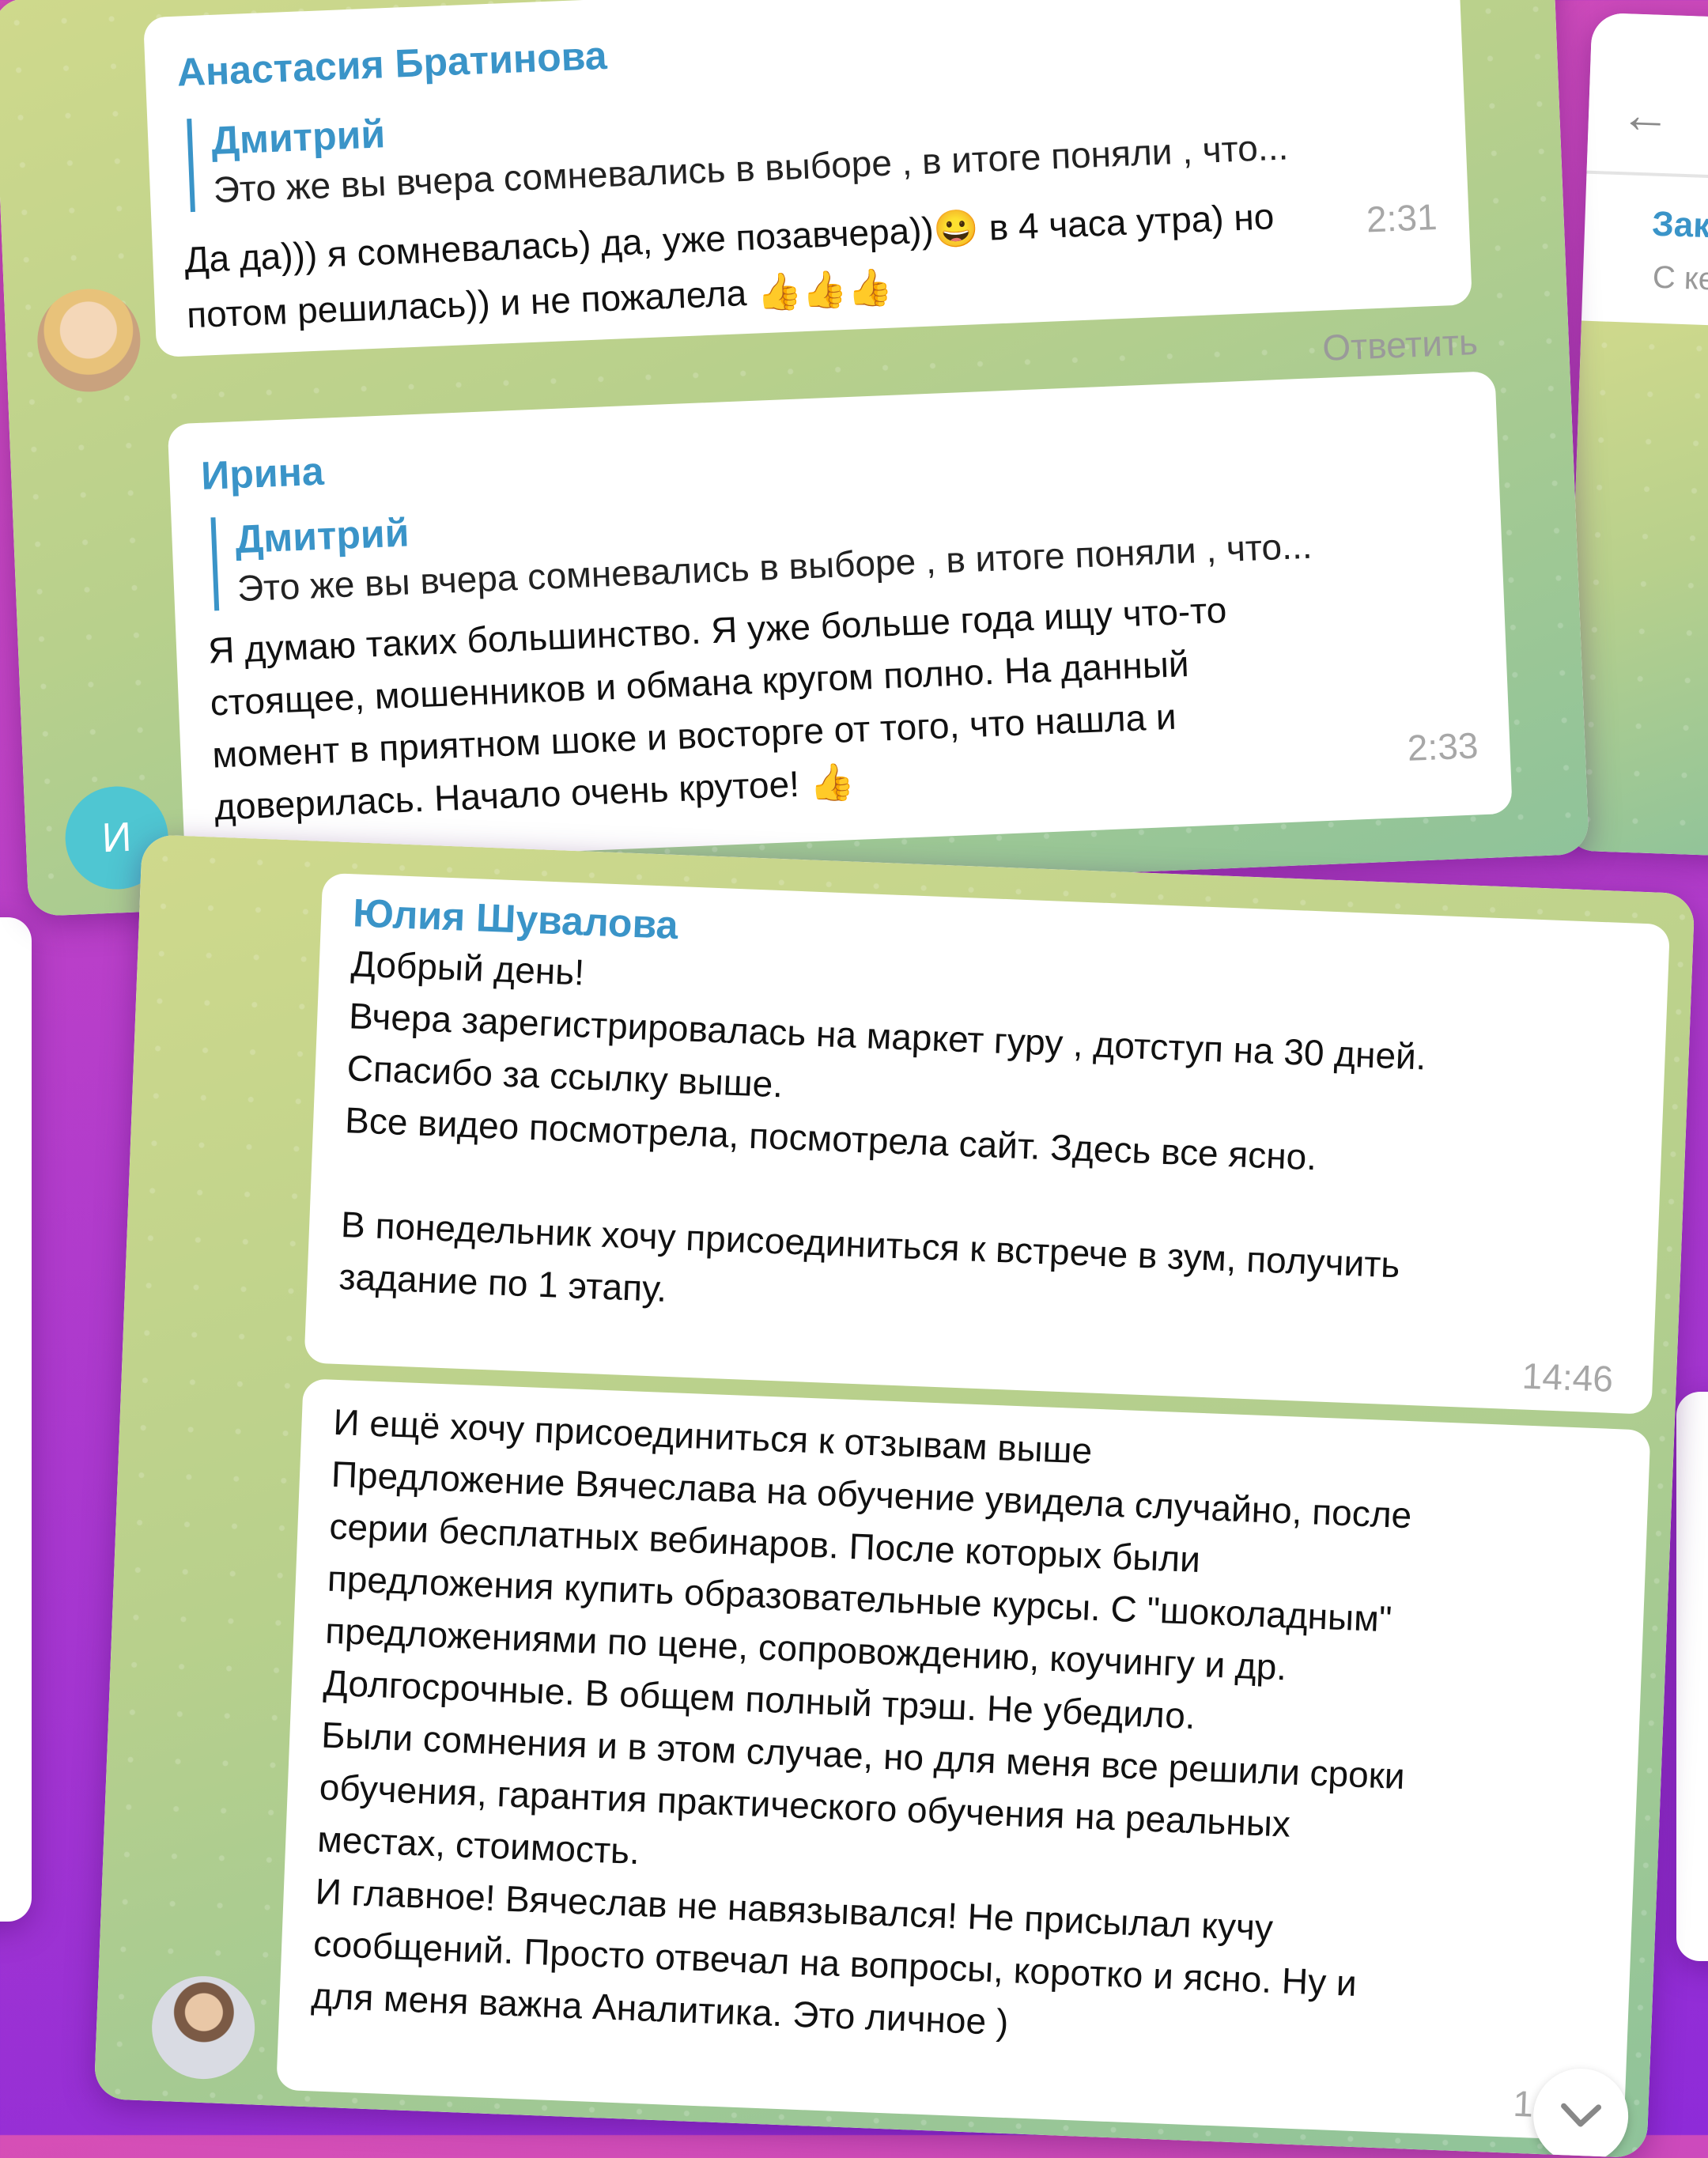 The height and width of the screenshot is (2158, 1708). What do you see at coordinates (1581, 2115) in the screenshot?
I see `chevron-down-icon` at bounding box center [1581, 2115].